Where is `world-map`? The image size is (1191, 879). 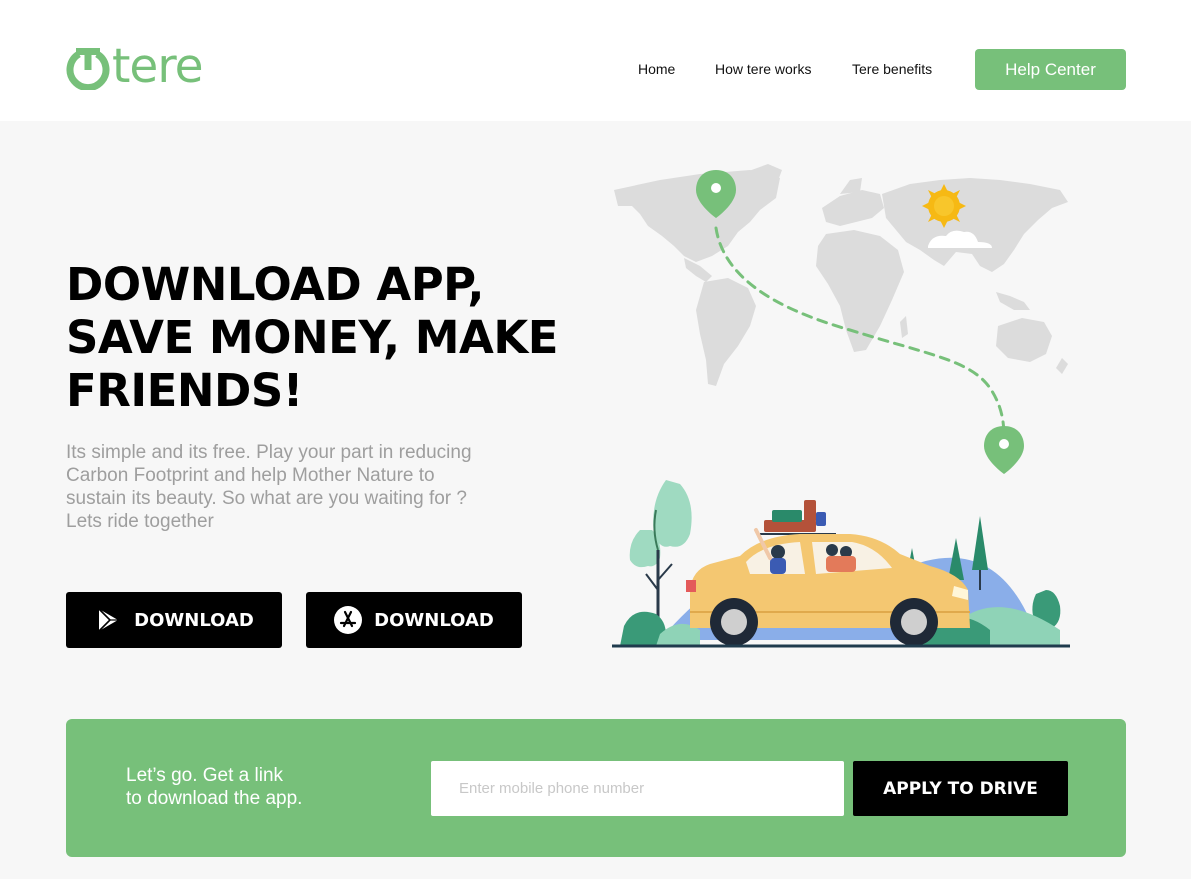
world-map is located at coordinates (841, 275).